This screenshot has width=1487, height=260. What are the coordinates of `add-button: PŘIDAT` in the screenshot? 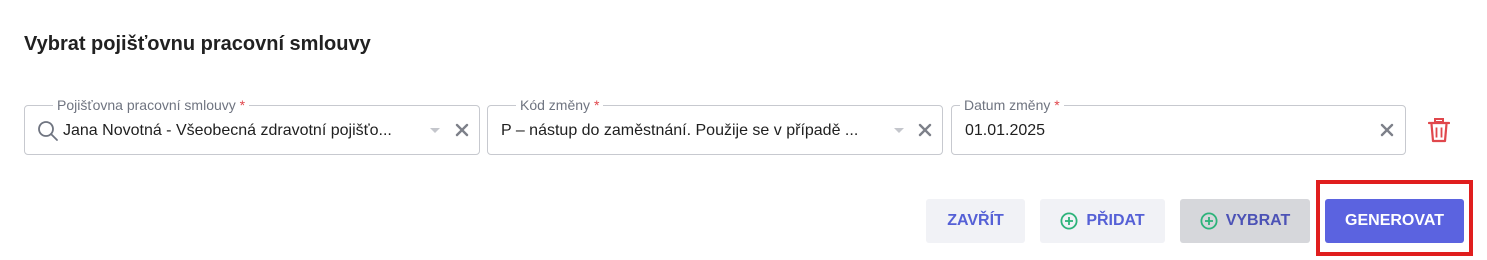 It's located at (1102, 221).